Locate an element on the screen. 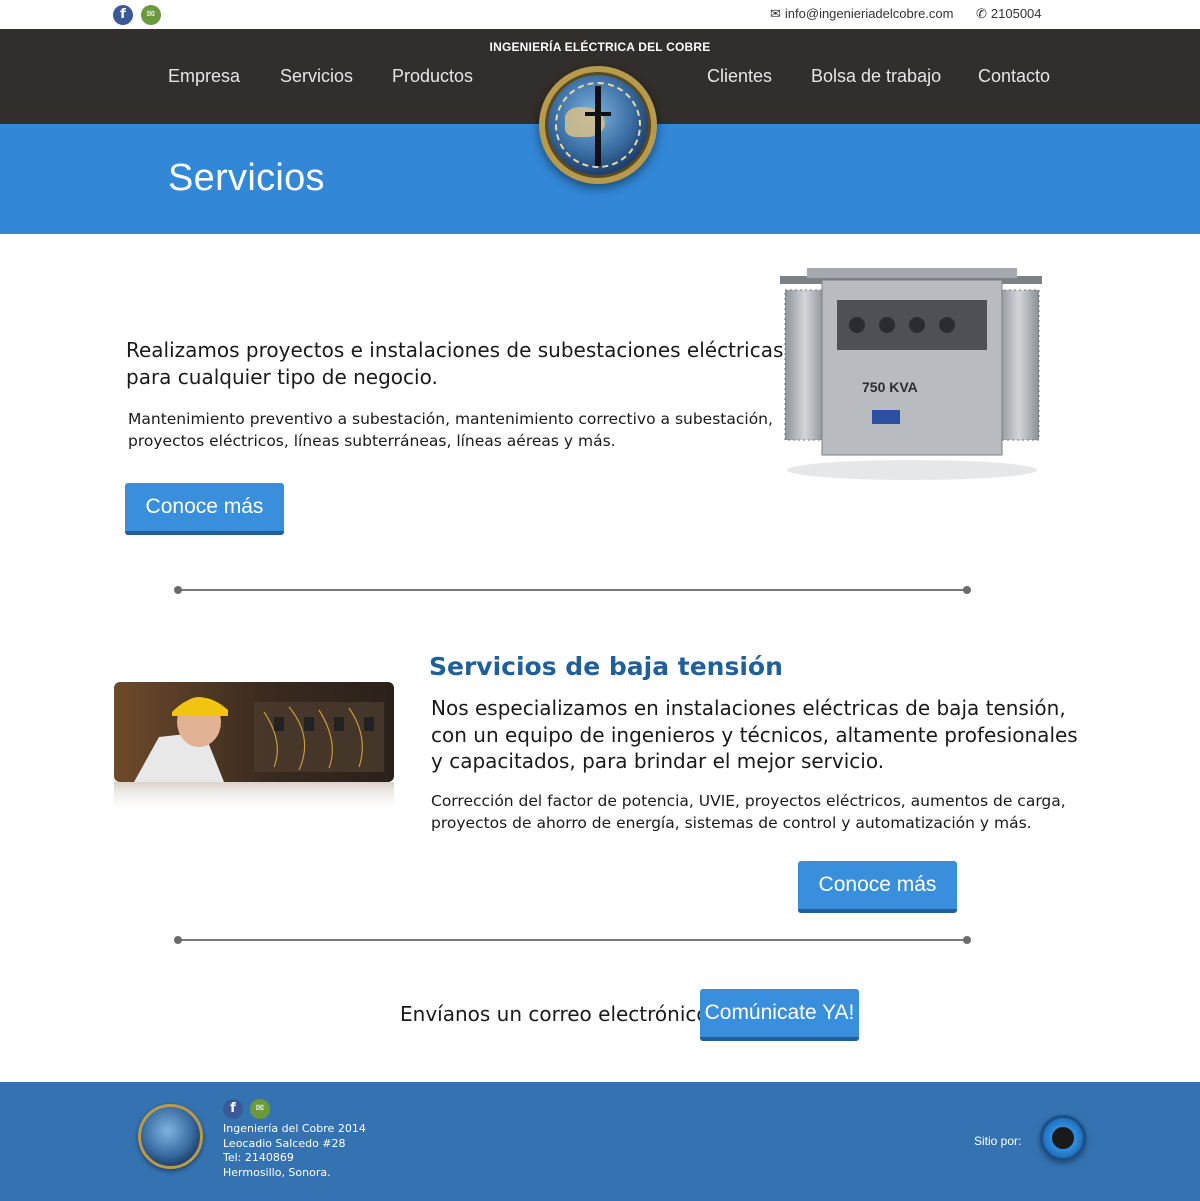 This screenshot has height=1201, width=1200. footer-line: Ingeniería del Cobre 2014 is located at coordinates (294, 1128).